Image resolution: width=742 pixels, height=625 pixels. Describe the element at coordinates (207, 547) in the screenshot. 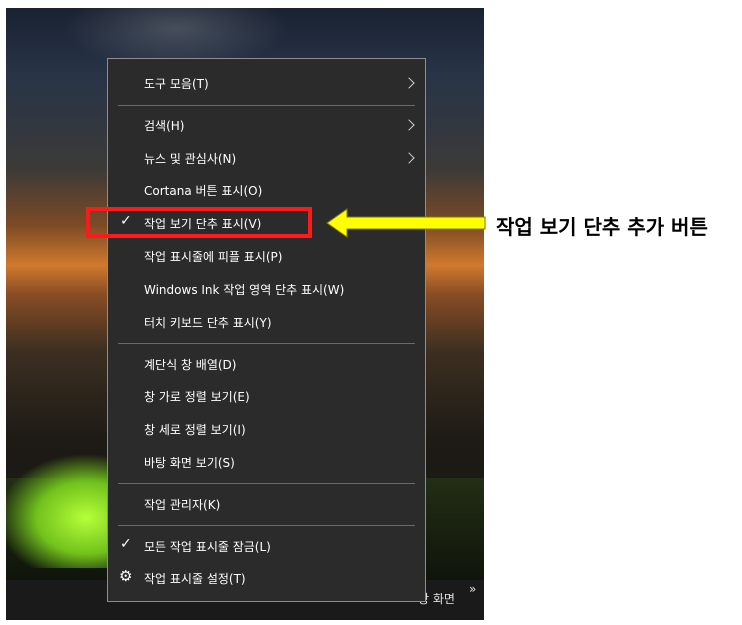

I see `menu-item-label: 모든 작업 표시줄 잠금(L)` at that location.